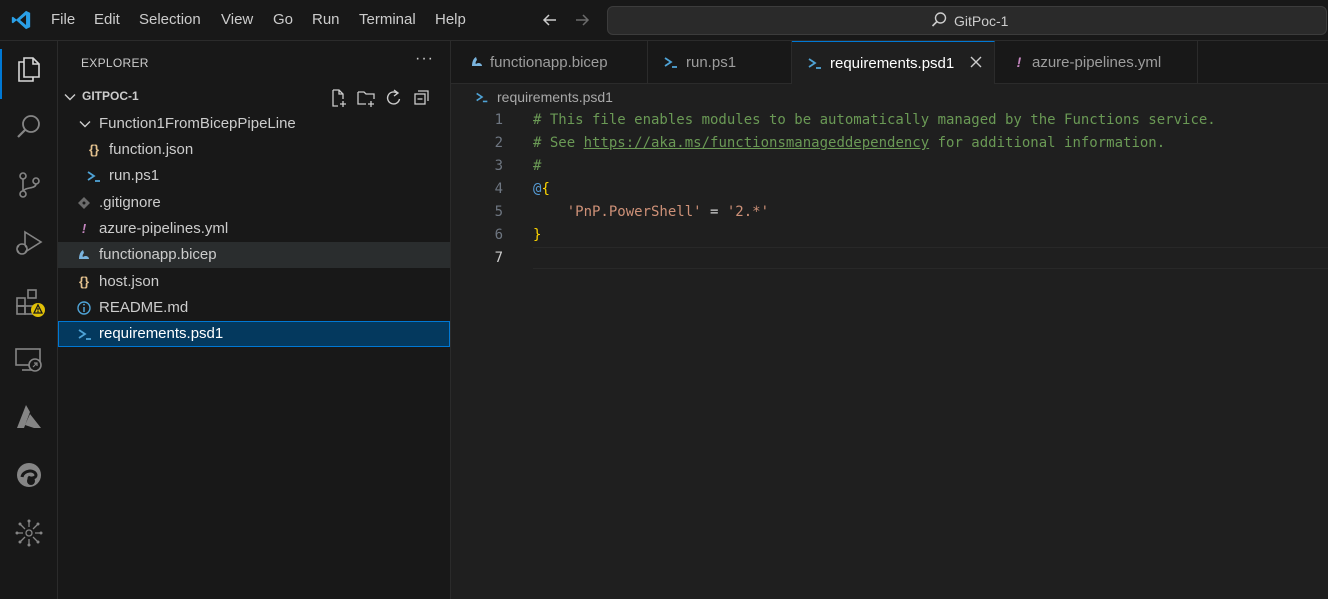 Image resolution: width=1328 pixels, height=599 pixels. Describe the element at coordinates (170, 19) in the screenshot. I see `menu-selection: Selection` at that location.